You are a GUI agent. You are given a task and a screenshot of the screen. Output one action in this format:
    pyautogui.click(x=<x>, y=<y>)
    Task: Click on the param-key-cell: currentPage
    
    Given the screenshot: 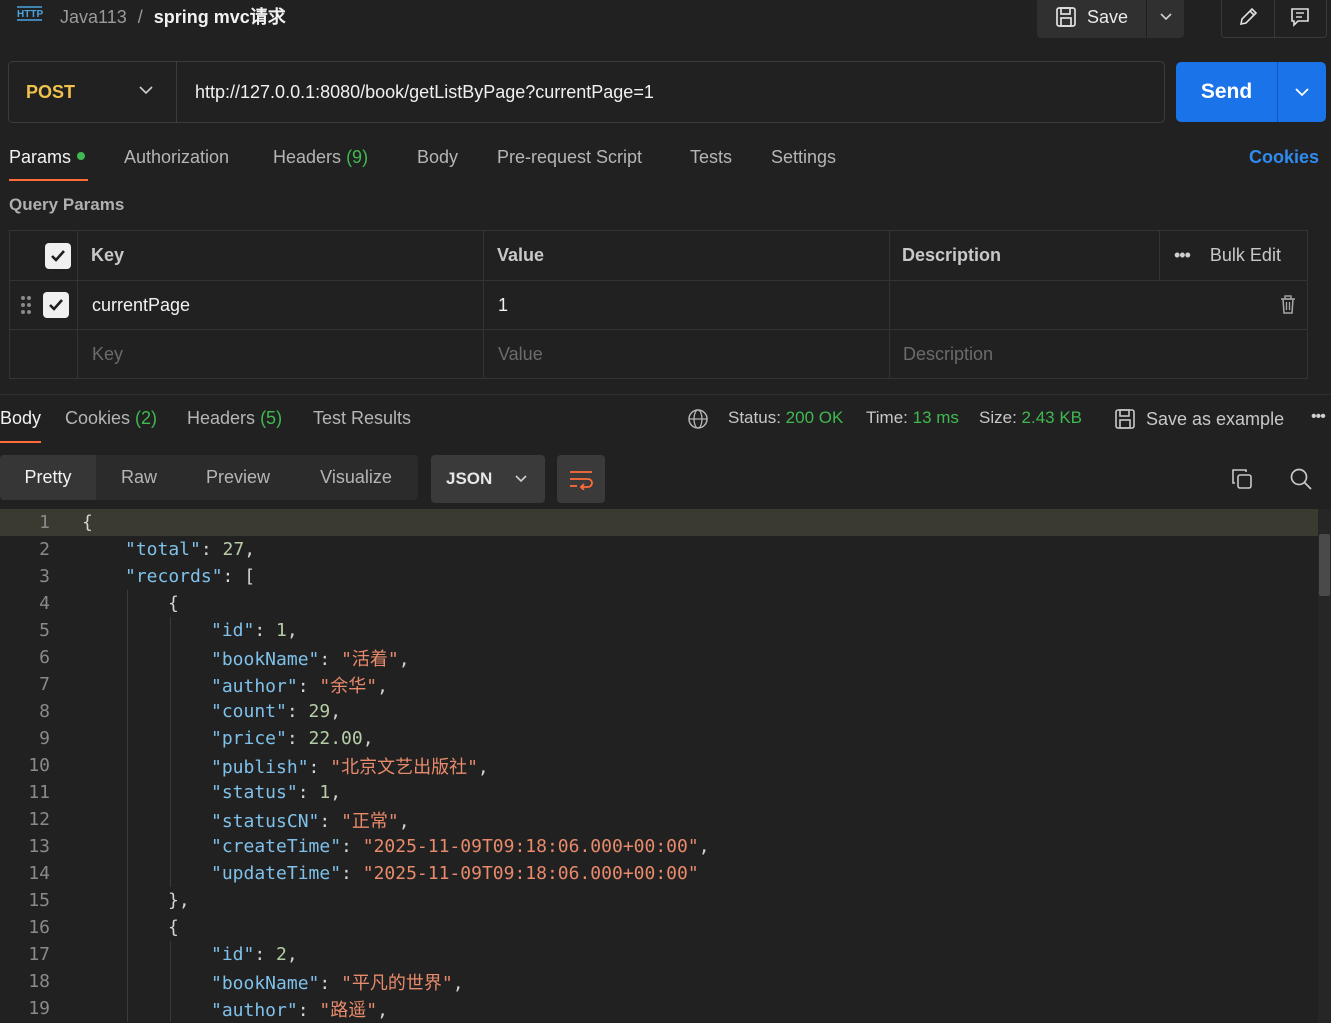 What is the action you would take?
    pyautogui.click(x=281, y=305)
    